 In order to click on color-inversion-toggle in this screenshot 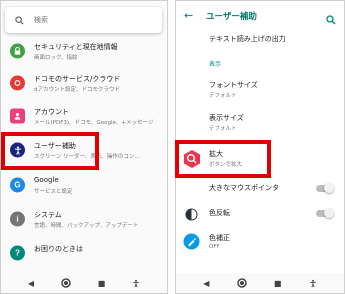, I will do `click(325, 213)`.